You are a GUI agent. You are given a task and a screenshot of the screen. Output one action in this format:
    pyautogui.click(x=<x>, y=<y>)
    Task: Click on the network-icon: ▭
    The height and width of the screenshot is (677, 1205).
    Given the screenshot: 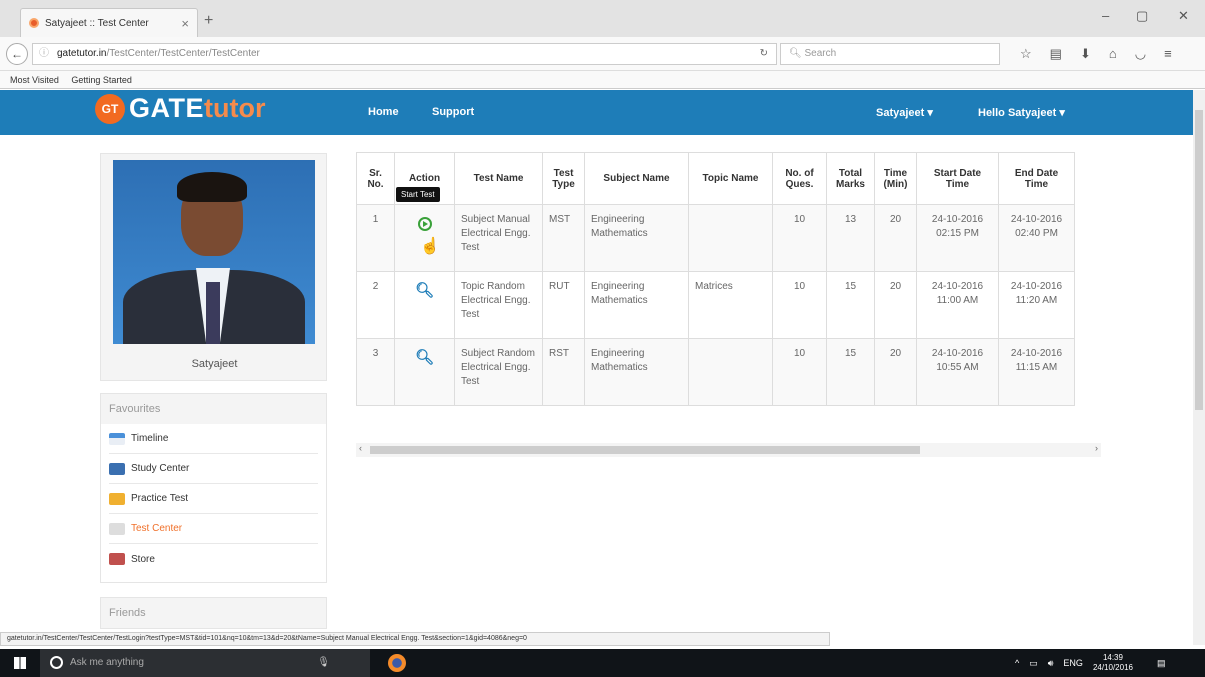 What is the action you would take?
    pyautogui.click(x=1033, y=663)
    